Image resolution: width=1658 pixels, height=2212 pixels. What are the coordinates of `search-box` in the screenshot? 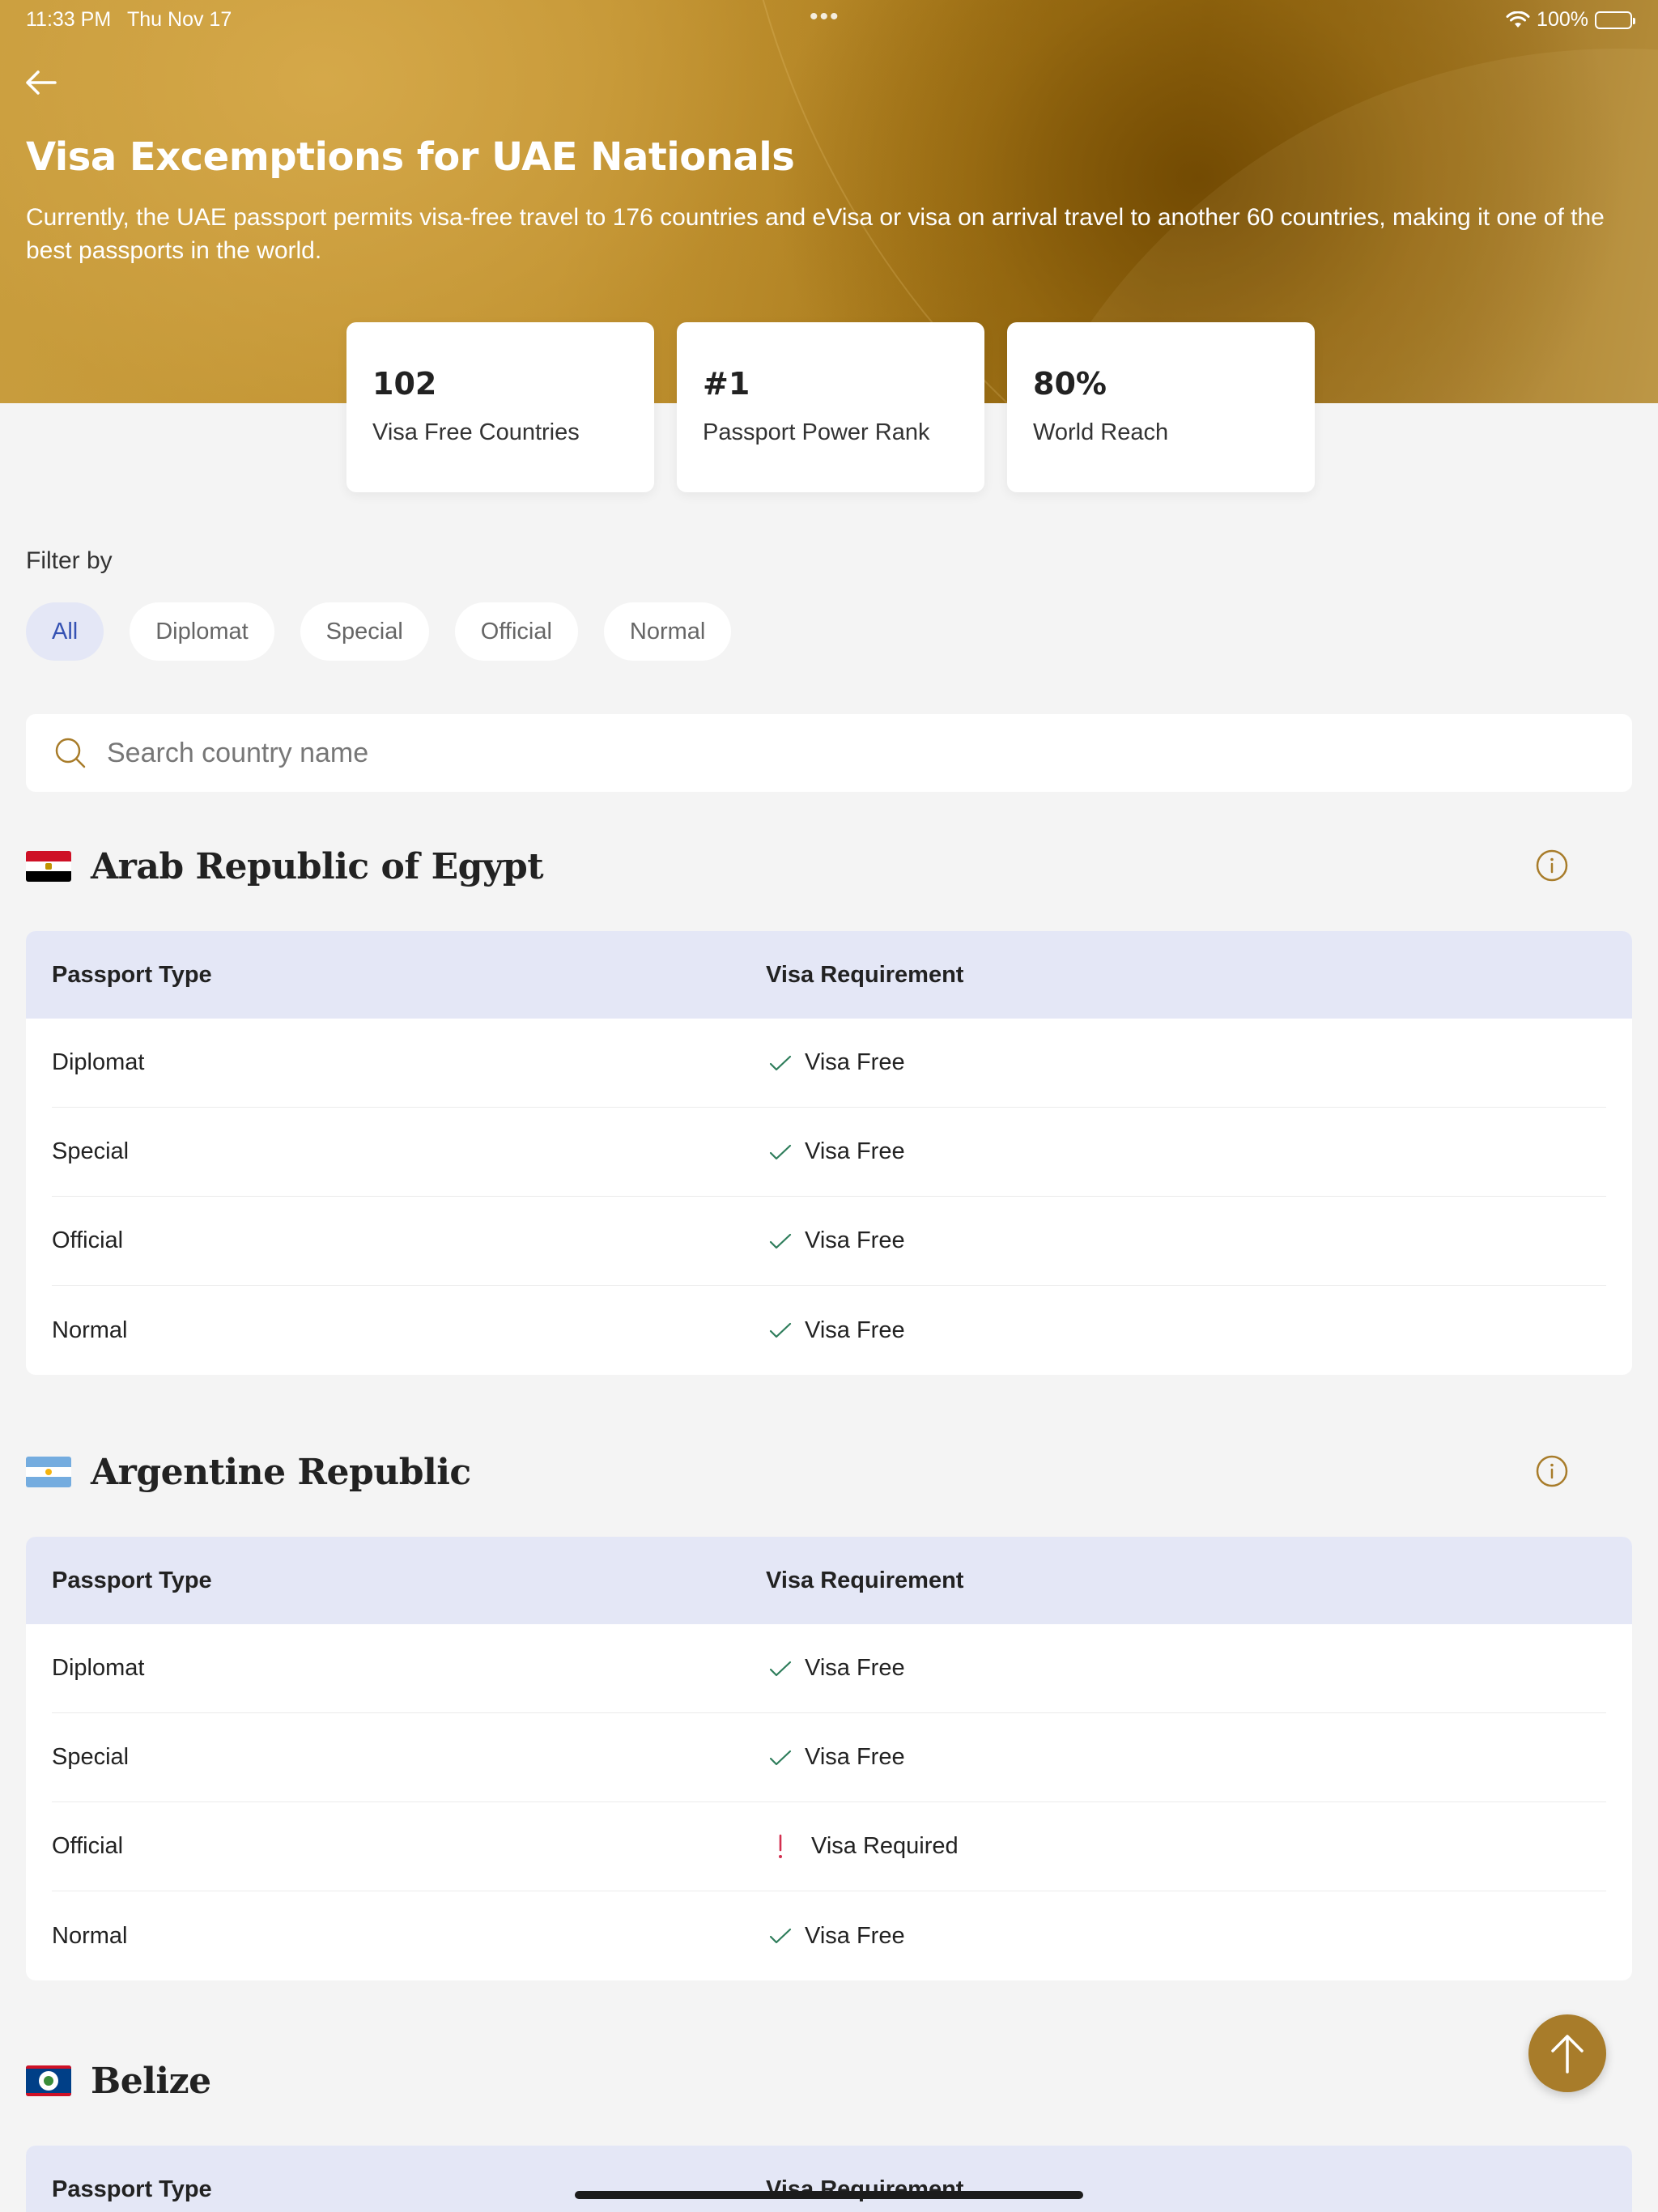 It's located at (829, 753).